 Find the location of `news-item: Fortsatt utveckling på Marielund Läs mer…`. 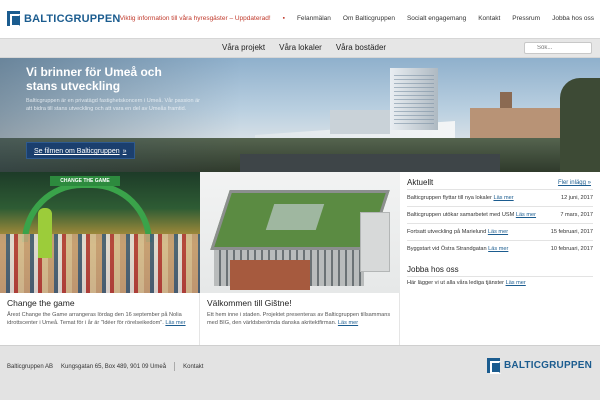

news-item: Fortsatt utveckling på Marielund Läs mer… is located at coordinates (500, 231).